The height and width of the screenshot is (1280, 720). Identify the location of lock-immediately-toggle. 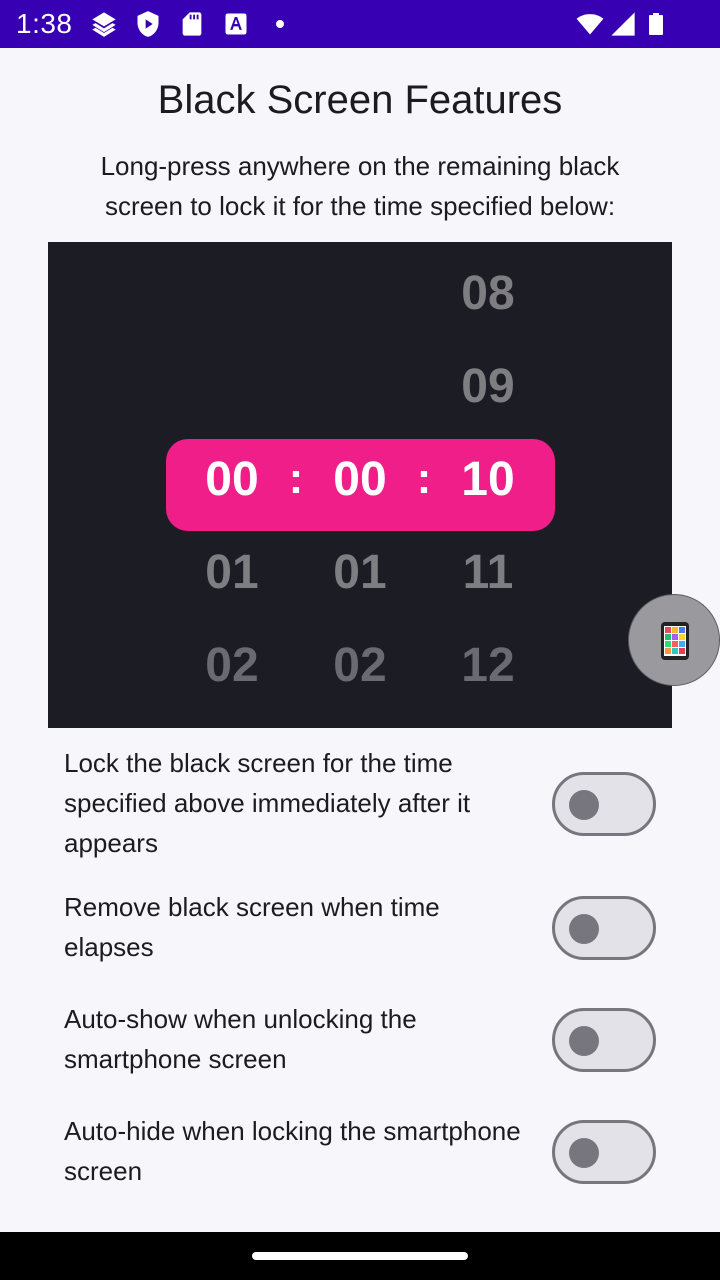
(604, 804).